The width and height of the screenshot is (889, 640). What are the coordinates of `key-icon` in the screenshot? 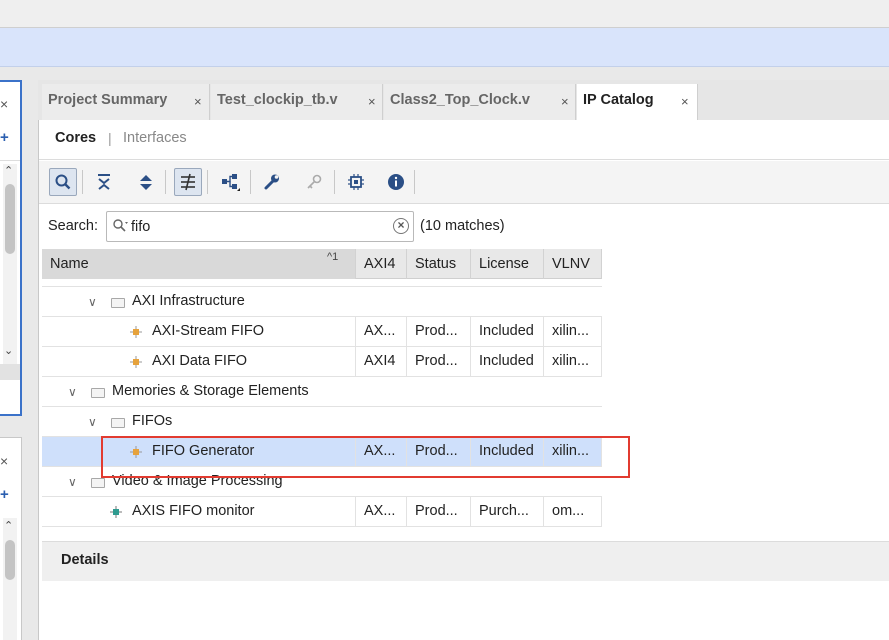 It's located at (314, 181).